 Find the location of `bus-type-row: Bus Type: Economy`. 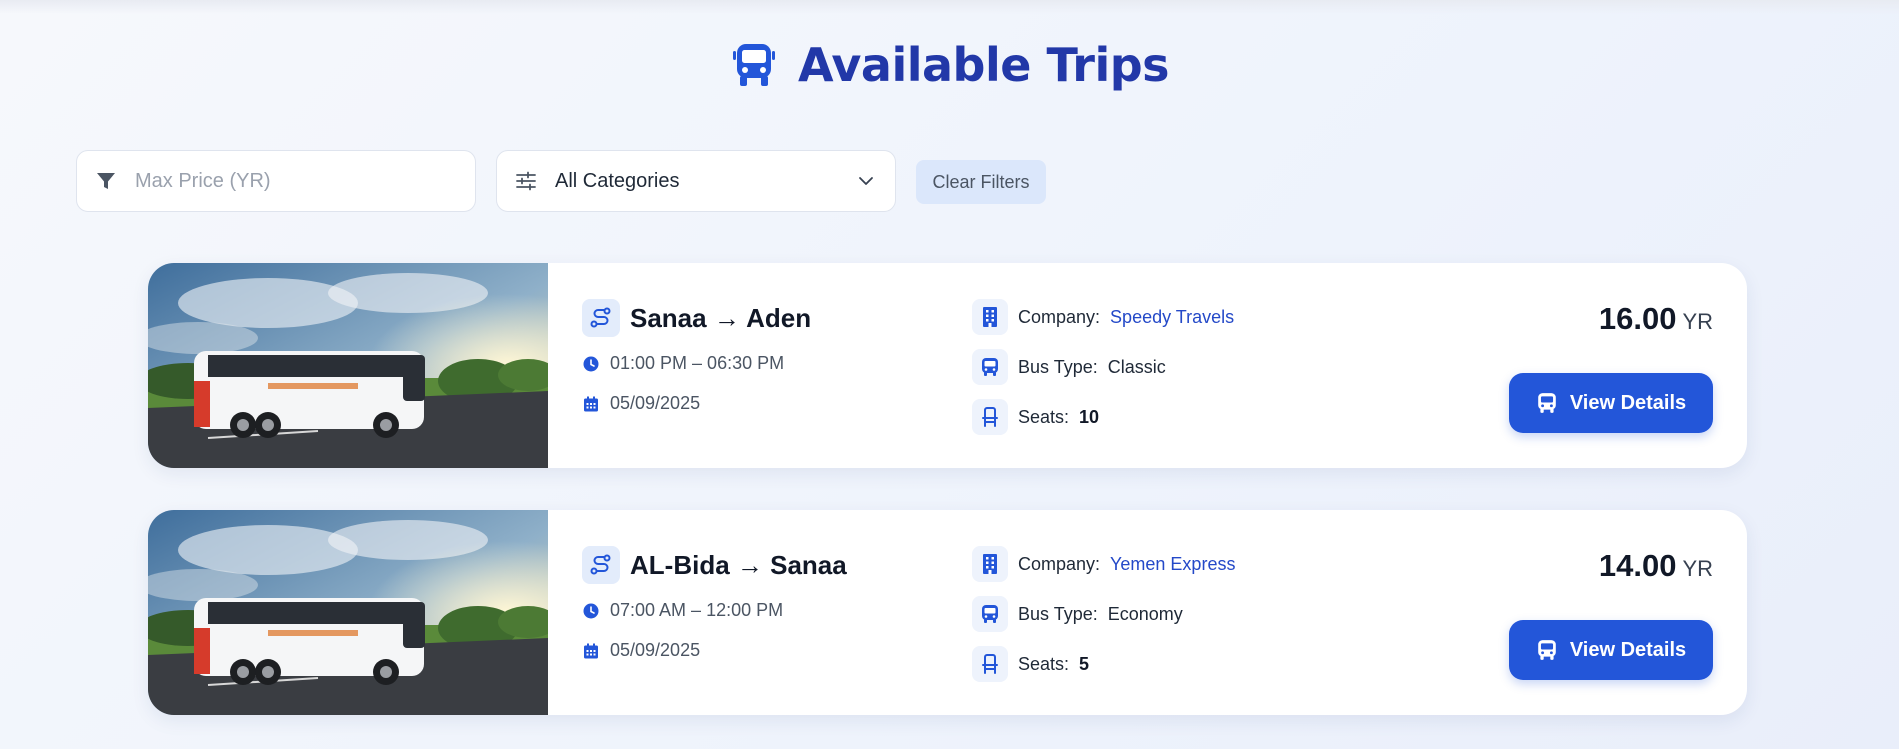

bus-type-row: Bus Type: Economy is located at coordinates (1077, 614).